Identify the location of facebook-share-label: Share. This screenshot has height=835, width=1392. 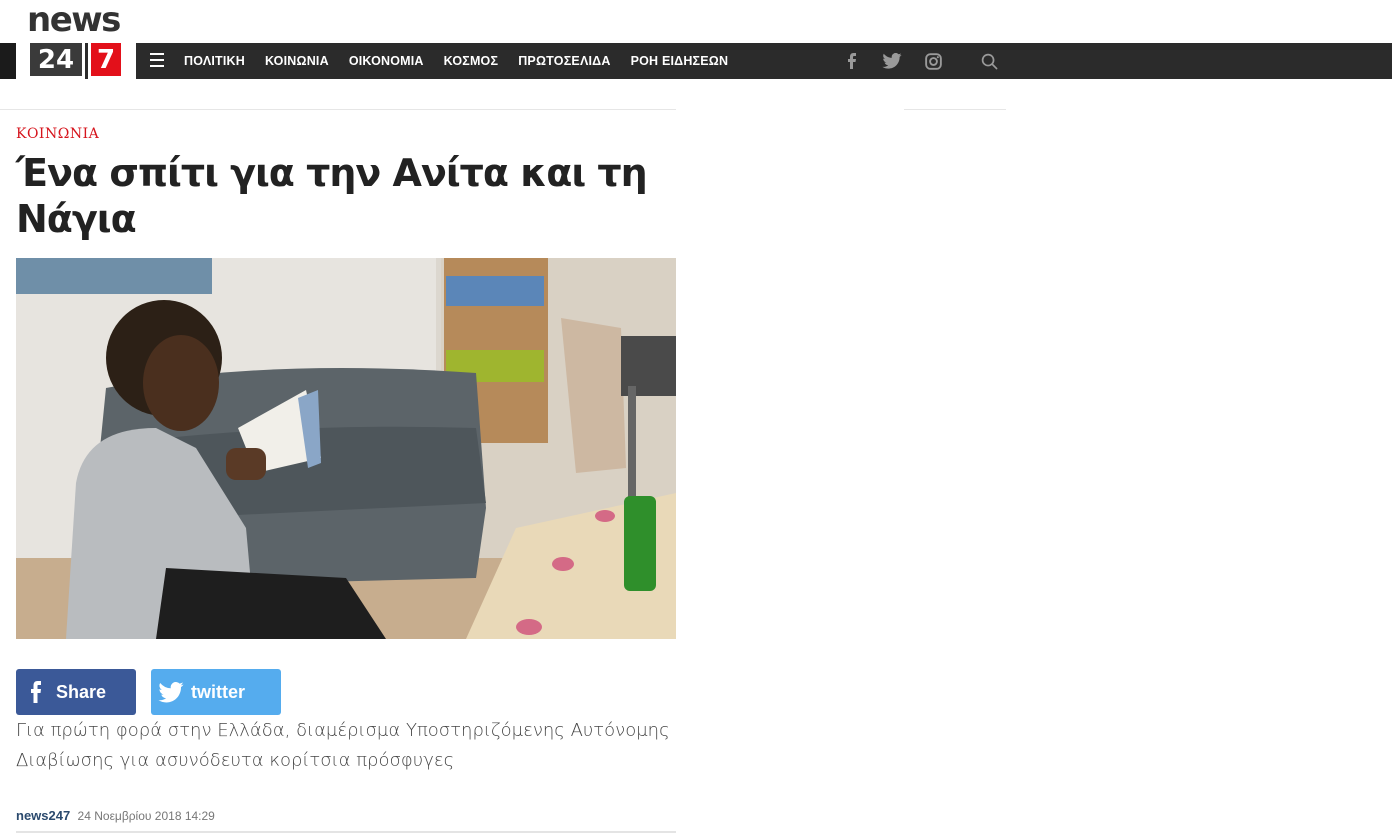
(81, 691).